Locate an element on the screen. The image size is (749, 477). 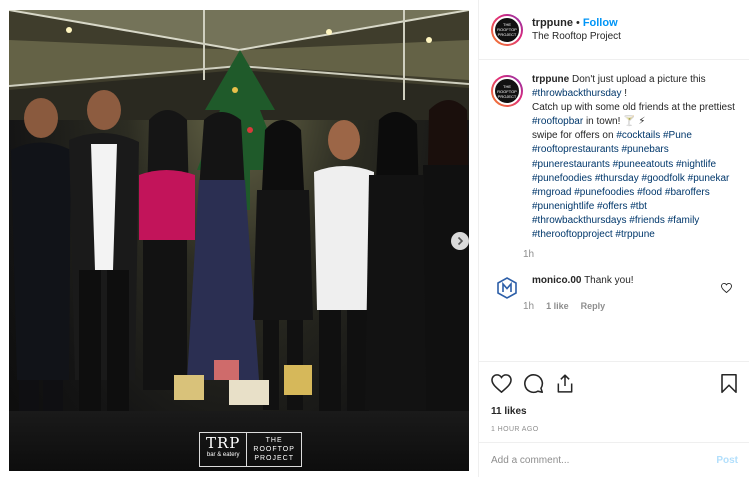
next-photo-button is located at coordinates (460, 241).